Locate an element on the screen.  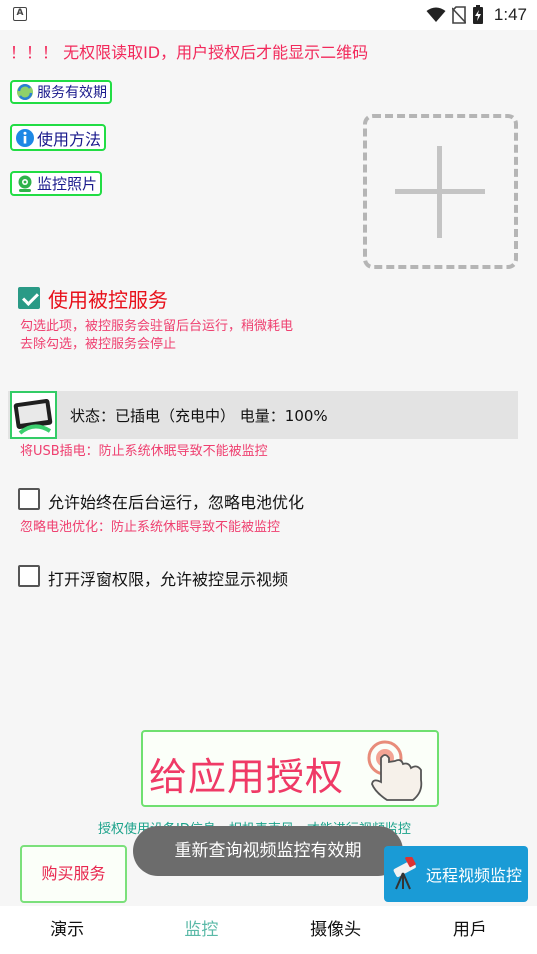
usage-button-label: 使用方法 is located at coordinates (69, 139).